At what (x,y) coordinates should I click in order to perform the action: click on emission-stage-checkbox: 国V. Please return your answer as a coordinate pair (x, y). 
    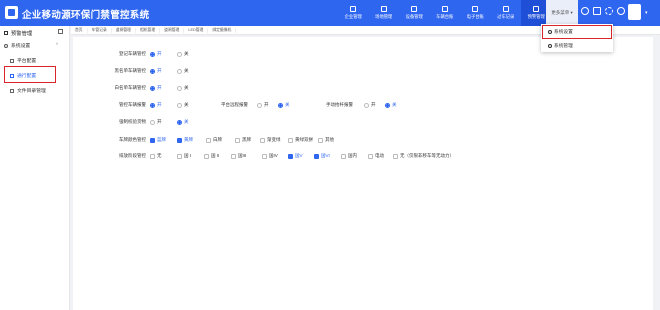
    Looking at the image, I should click on (295, 156).